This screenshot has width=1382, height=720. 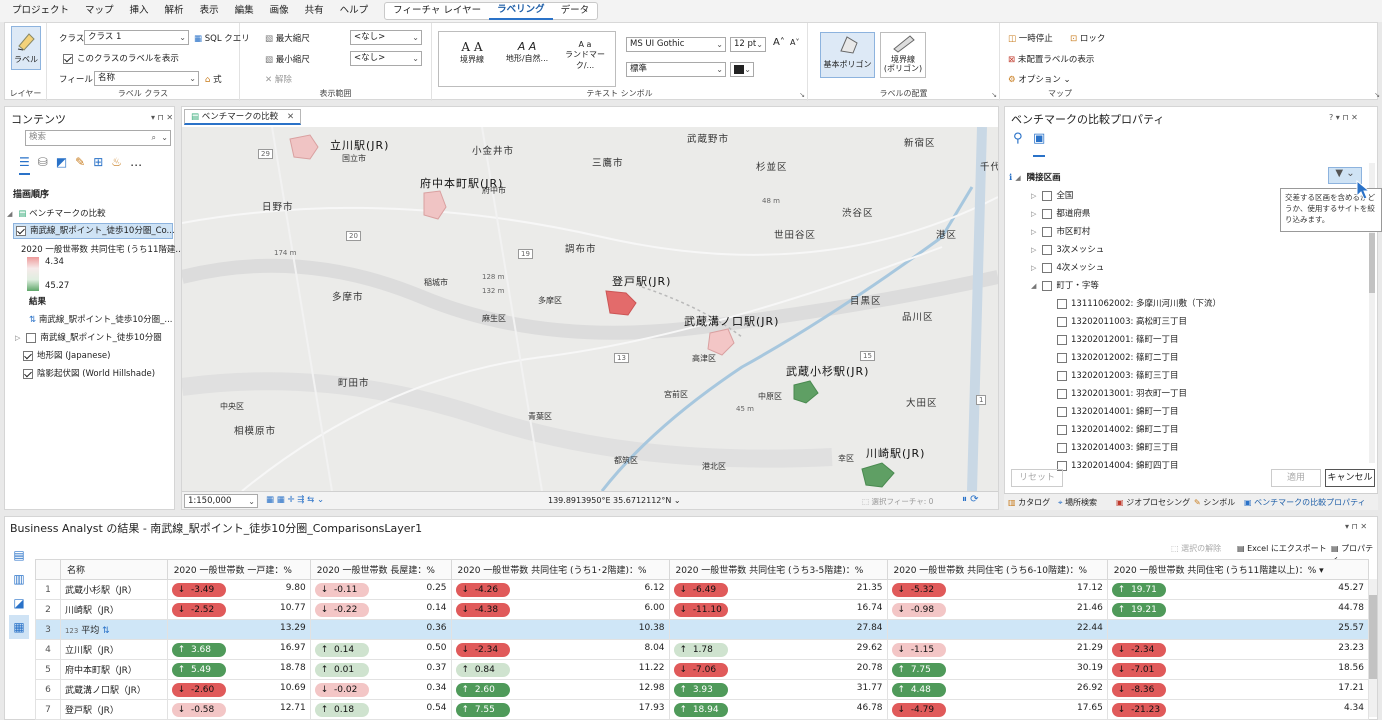 I want to click on field-select: 名称 ⌄, so click(x=146, y=78).